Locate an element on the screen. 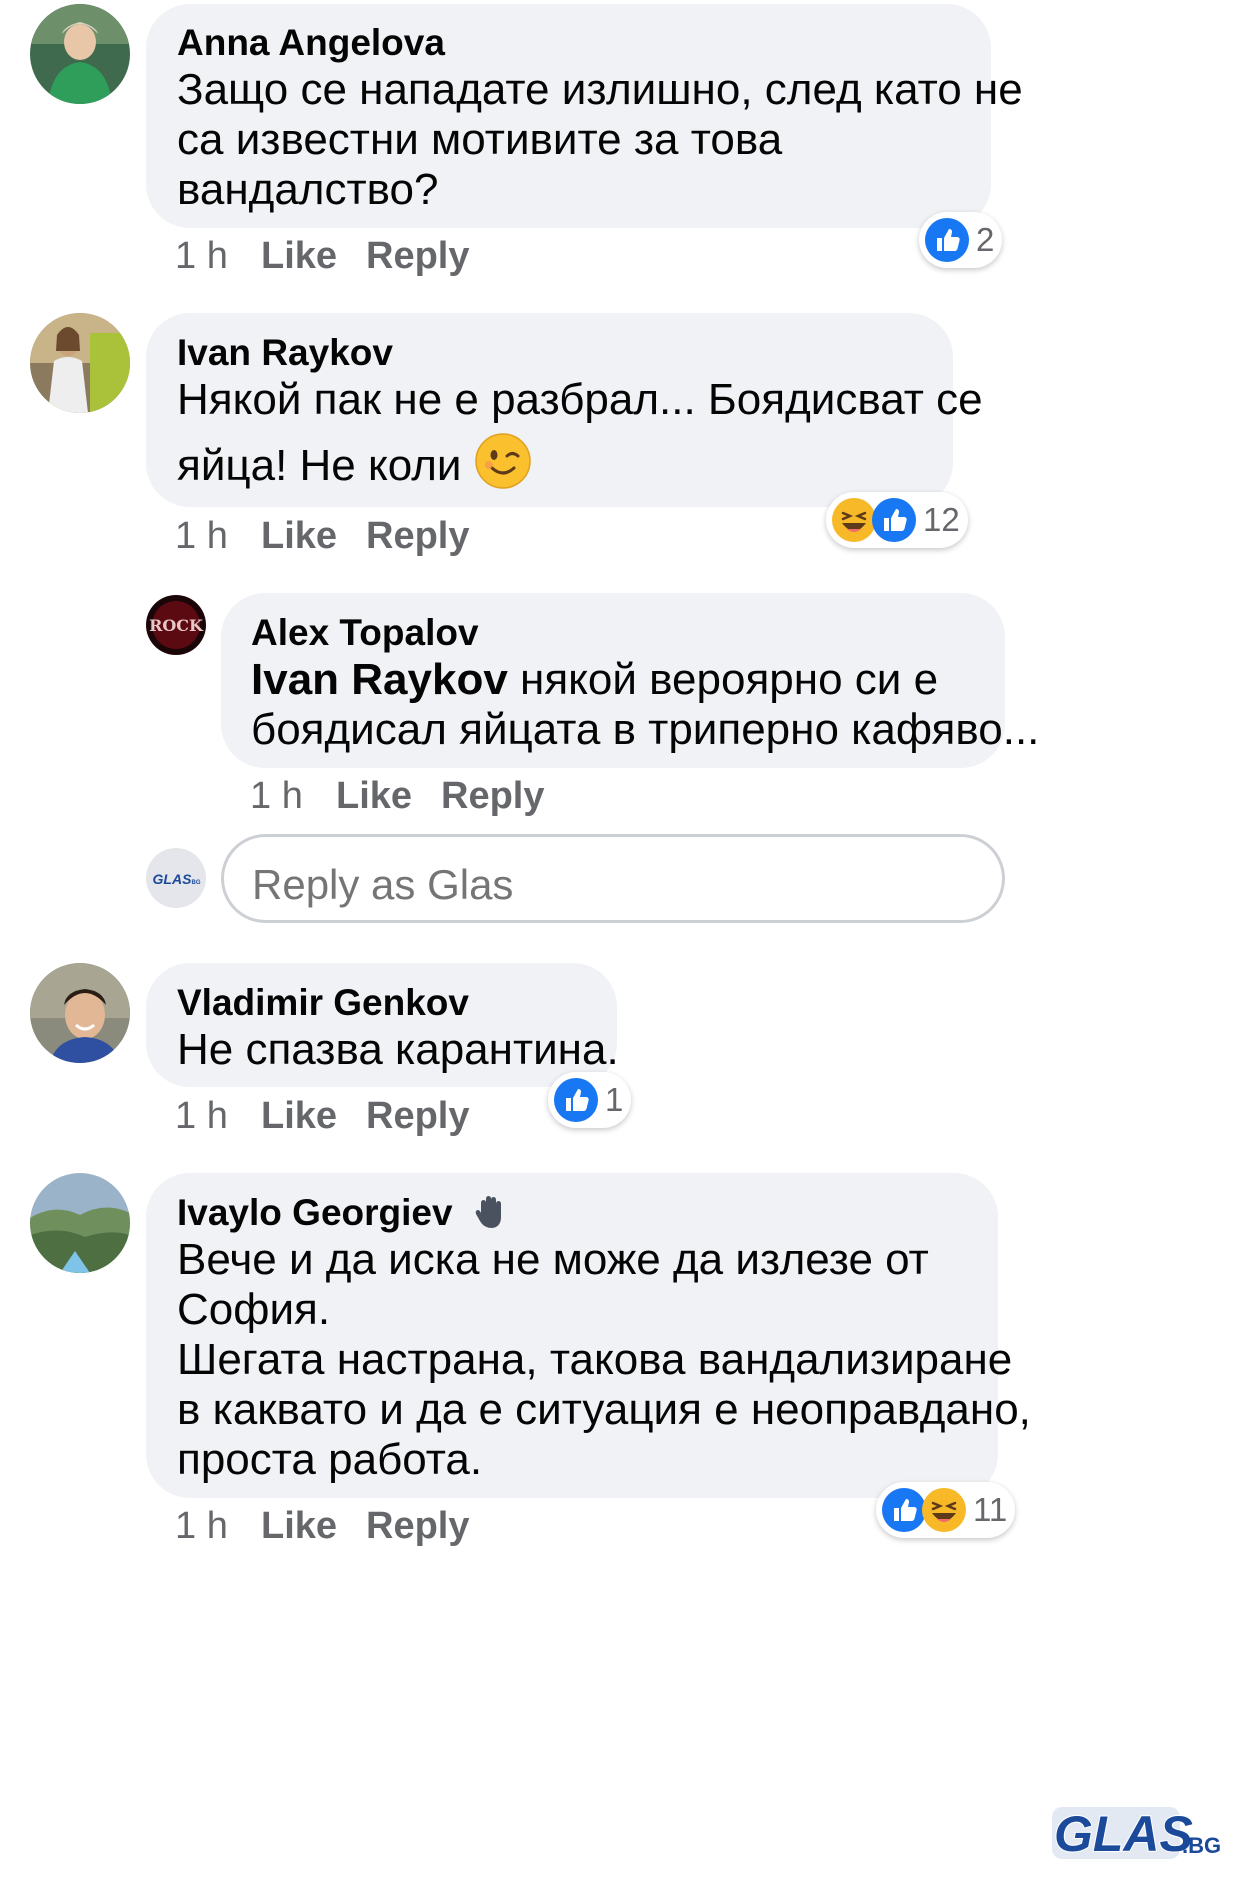  comment-author: Ivaylo Georgiev is located at coordinates (315, 1212).